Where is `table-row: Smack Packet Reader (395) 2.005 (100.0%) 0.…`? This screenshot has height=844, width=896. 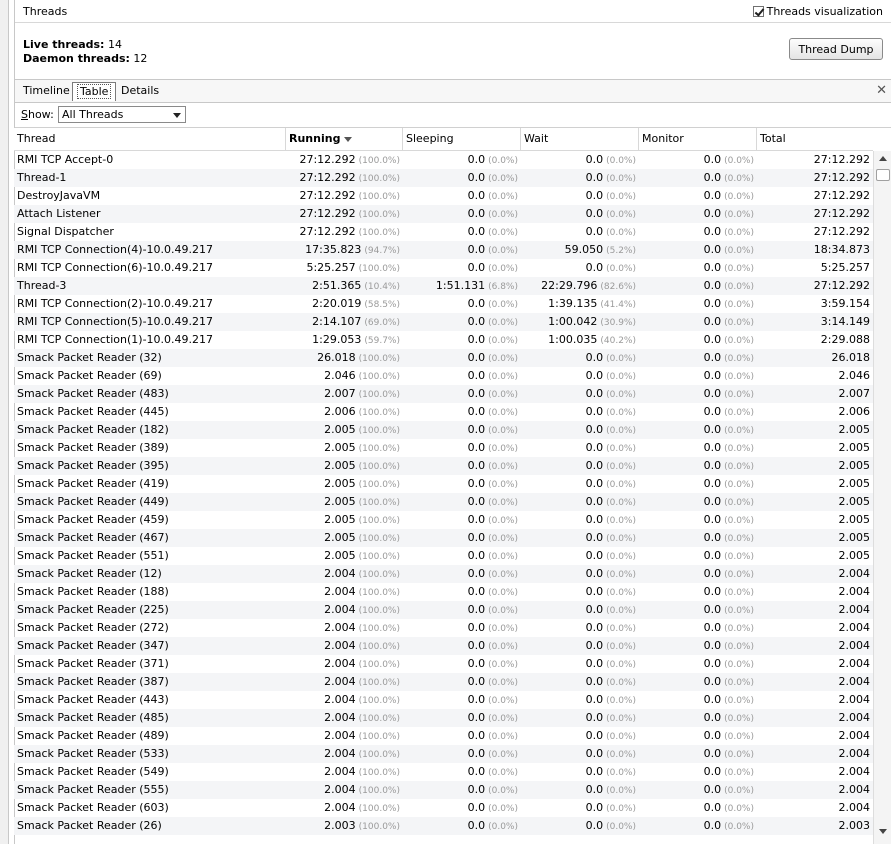
table-row: Smack Packet Reader (395) 2.005 (100.0%) 0.… is located at coordinates (443, 466).